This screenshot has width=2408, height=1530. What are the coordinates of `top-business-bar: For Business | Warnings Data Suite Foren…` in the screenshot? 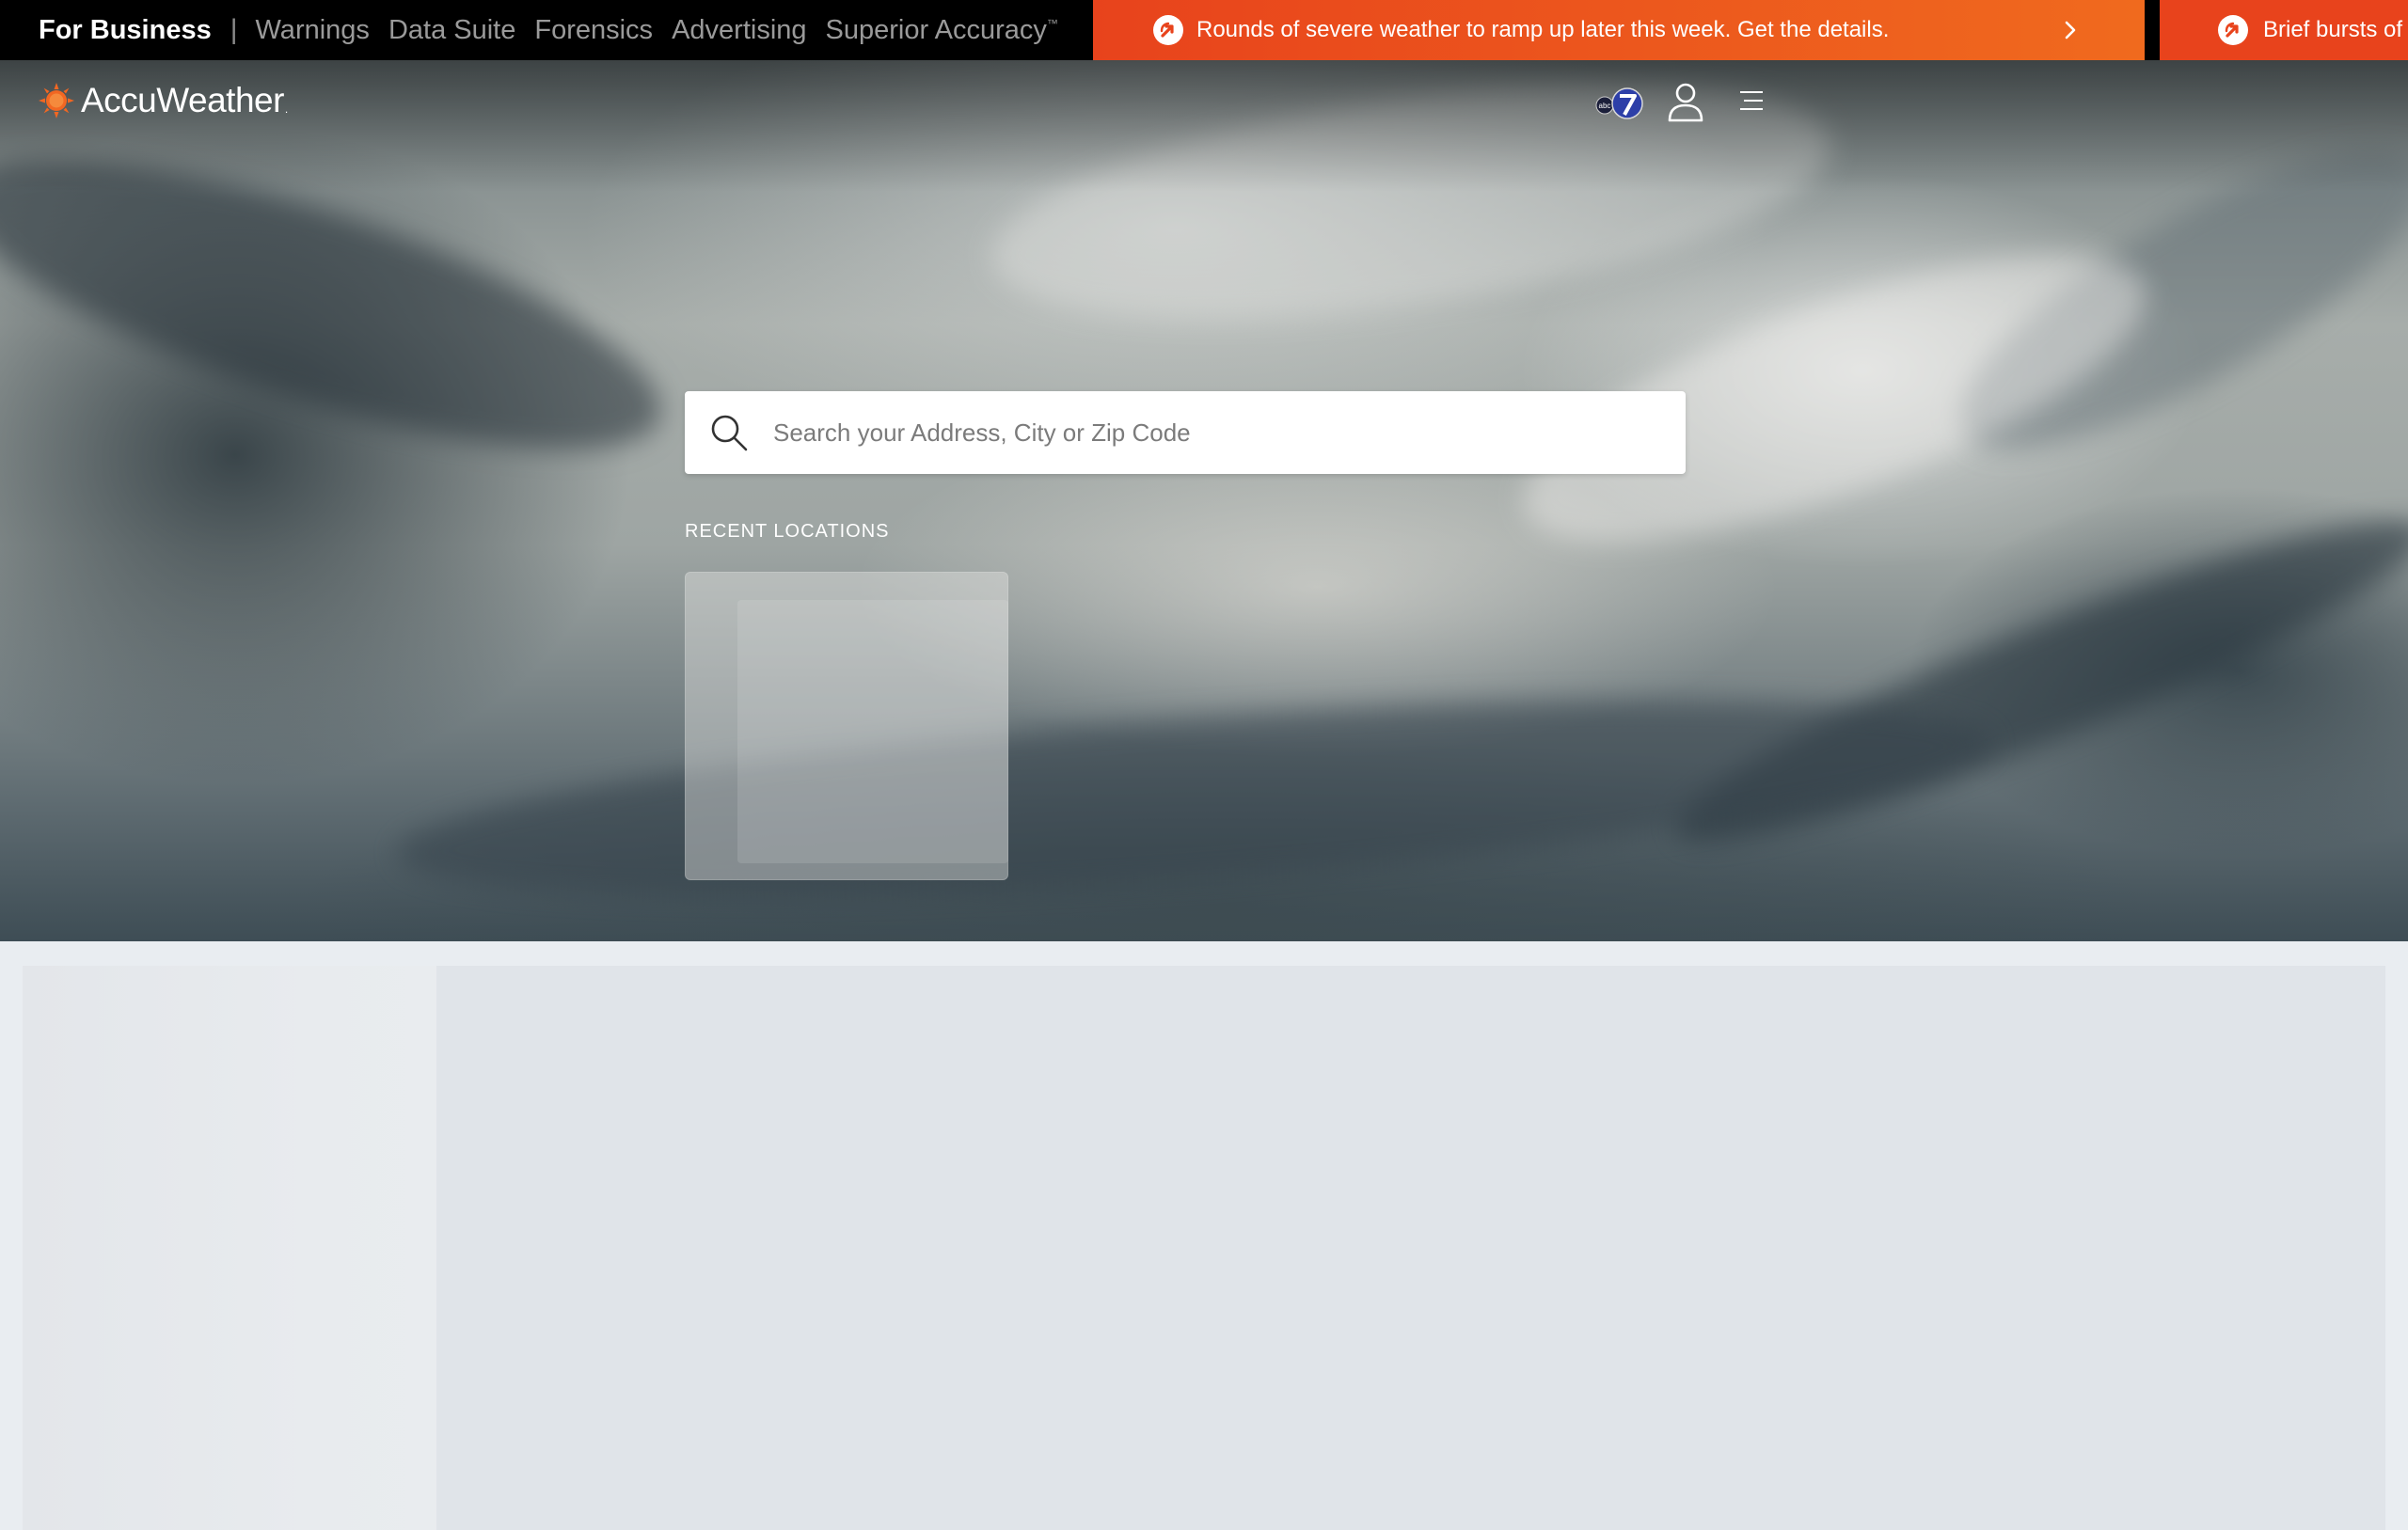 It's located at (1204, 30).